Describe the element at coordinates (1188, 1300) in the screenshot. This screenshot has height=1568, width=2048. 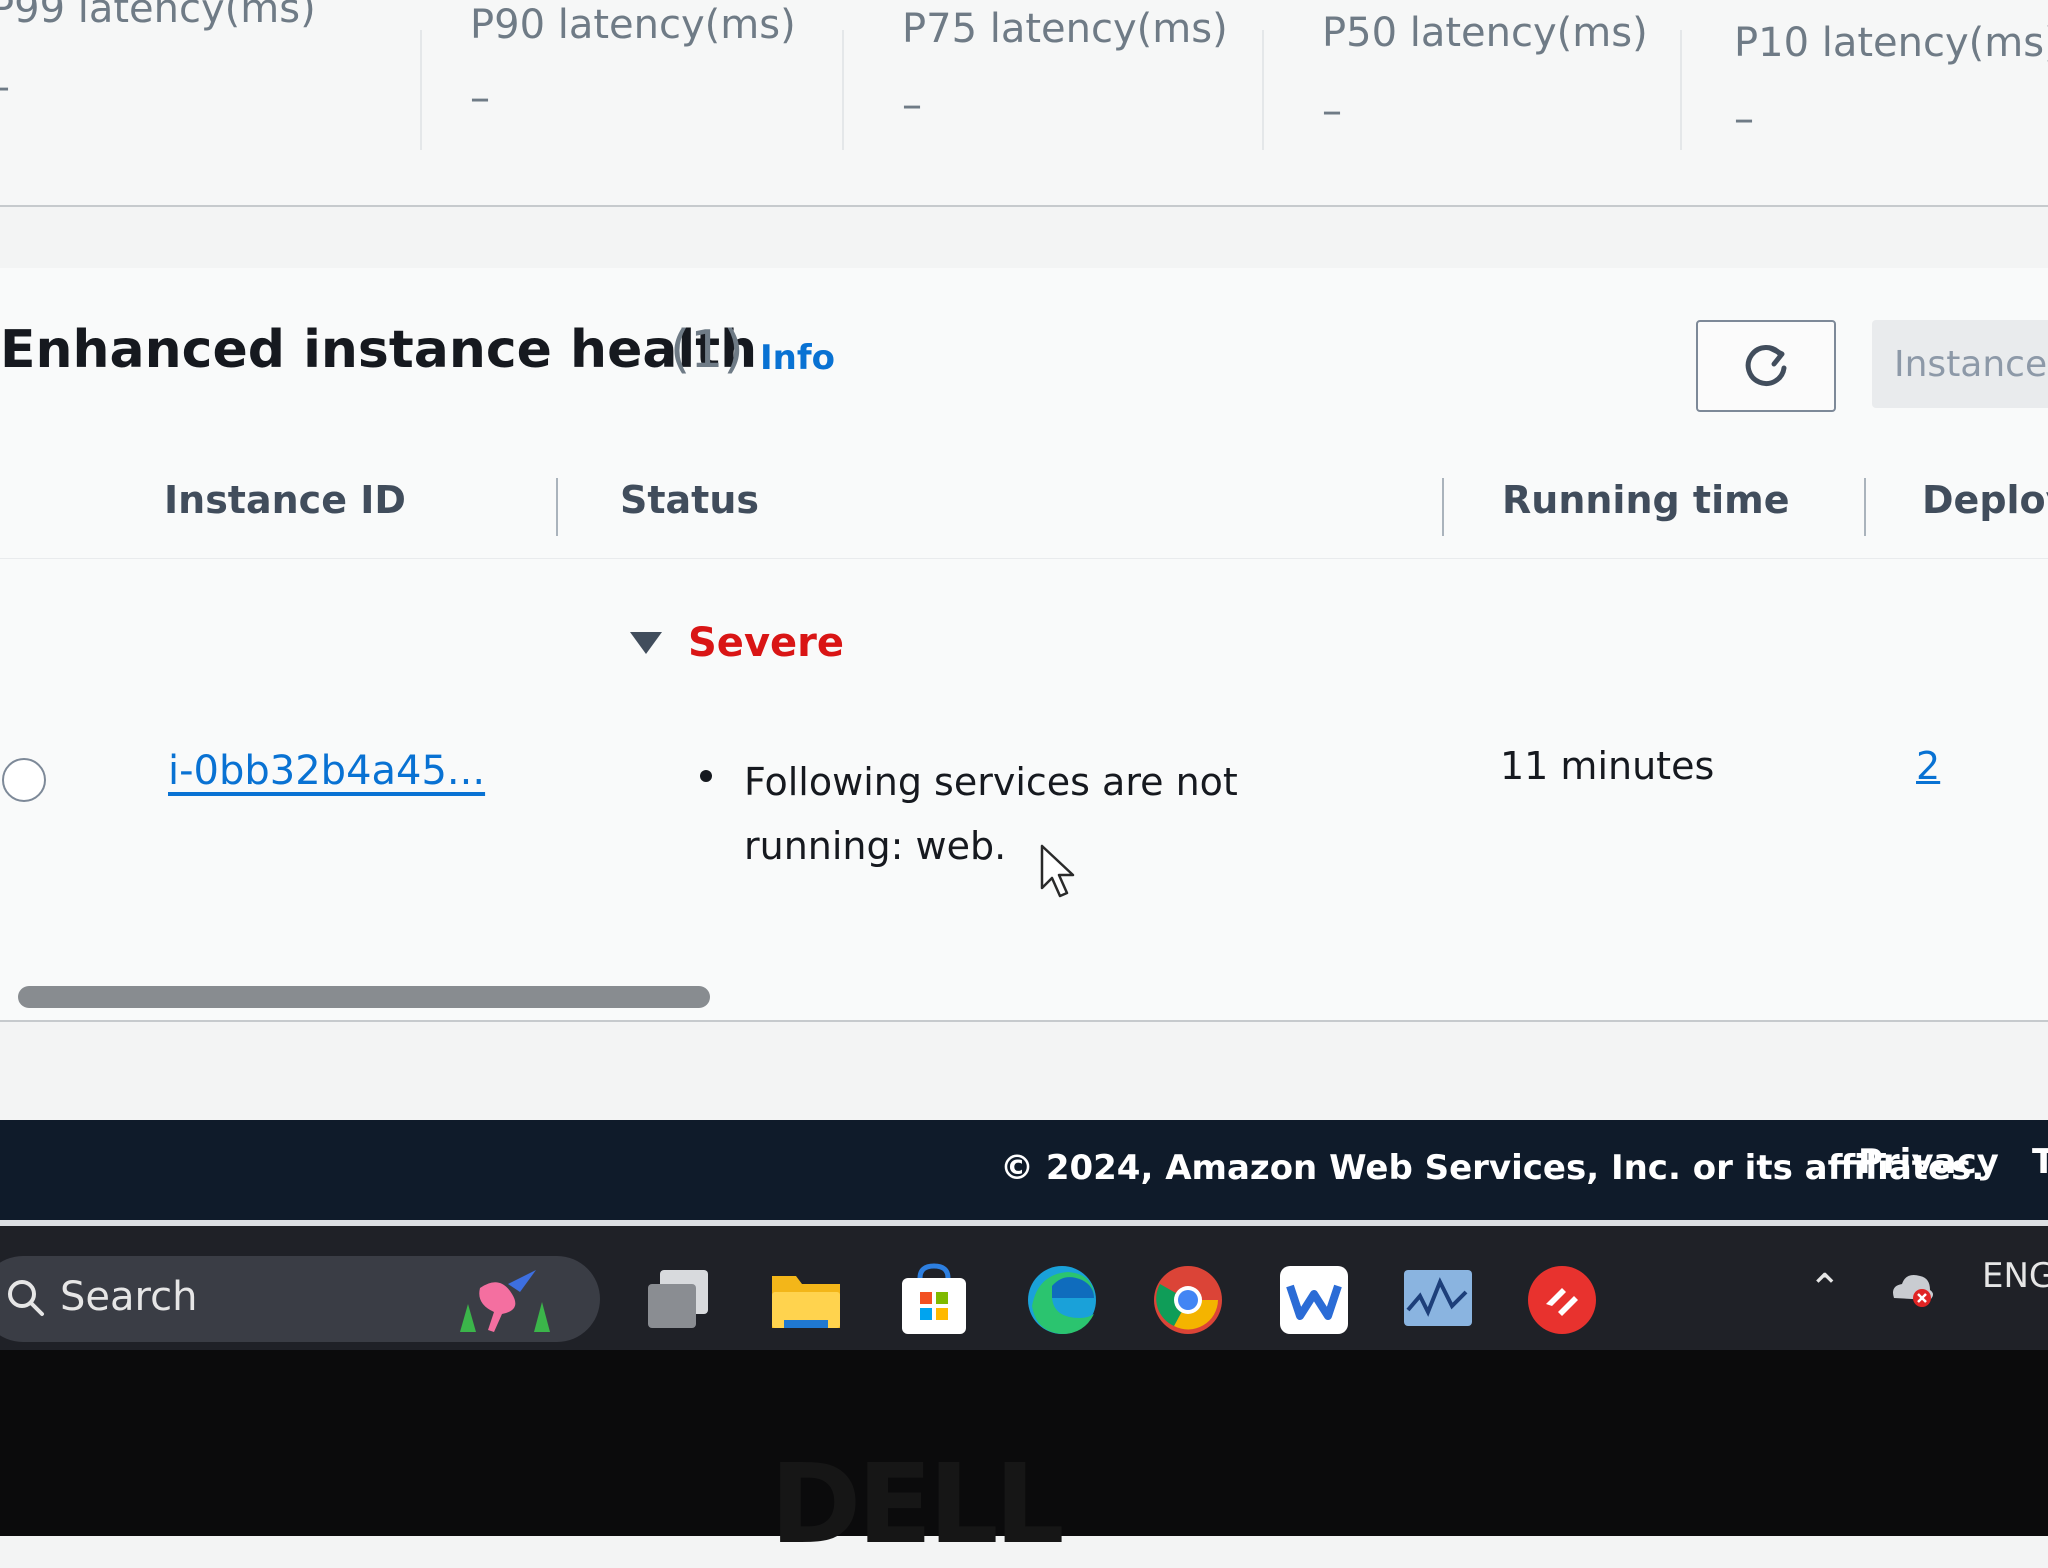
I see `chrome-icon` at that location.